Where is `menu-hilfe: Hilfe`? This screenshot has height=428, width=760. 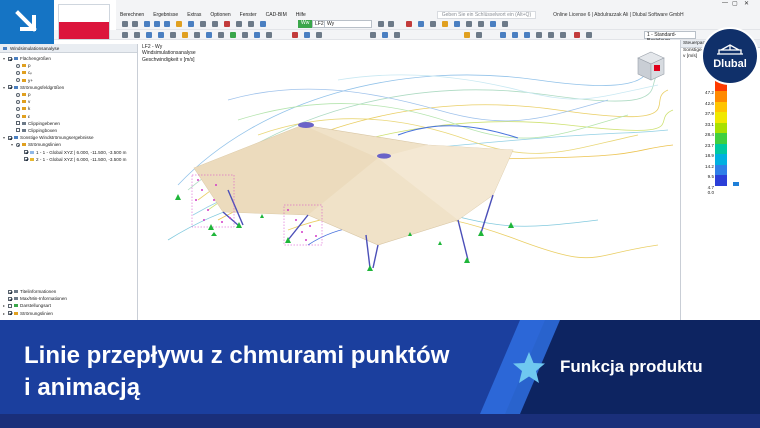
menu-hilfe: Hilfe is located at coordinates (301, 15).